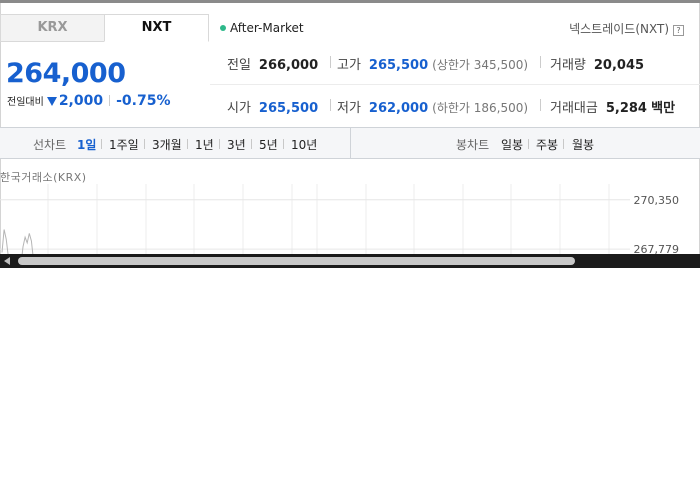  Describe the element at coordinates (512, 144) in the screenshot. I see `candle-daily: 일봉` at that location.